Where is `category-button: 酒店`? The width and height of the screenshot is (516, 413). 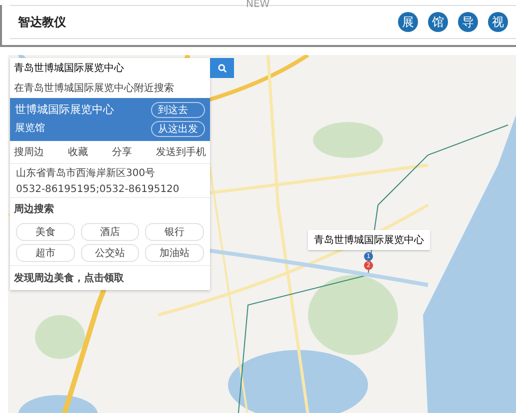 category-button: 酒店 is located at coordinates (110, 232).